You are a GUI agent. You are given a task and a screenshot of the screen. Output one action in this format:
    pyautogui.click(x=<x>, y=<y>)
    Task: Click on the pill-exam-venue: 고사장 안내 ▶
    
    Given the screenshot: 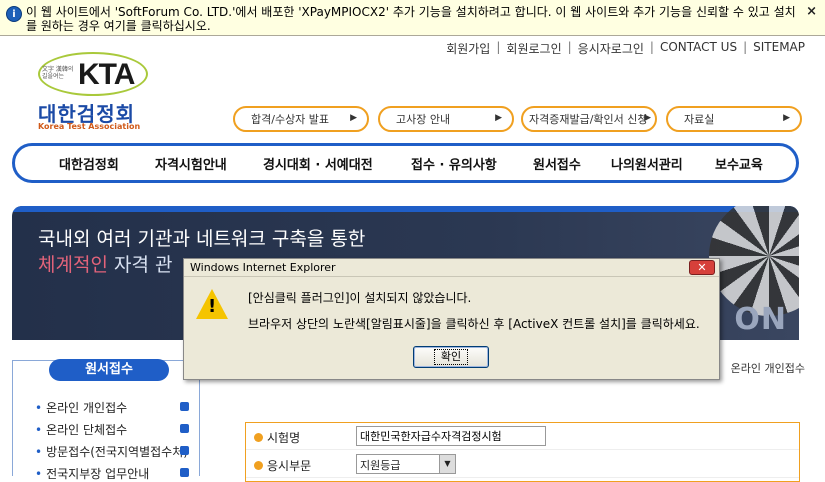 What is the action you would take?
    pyautogui.click(x=446, y=119)
    